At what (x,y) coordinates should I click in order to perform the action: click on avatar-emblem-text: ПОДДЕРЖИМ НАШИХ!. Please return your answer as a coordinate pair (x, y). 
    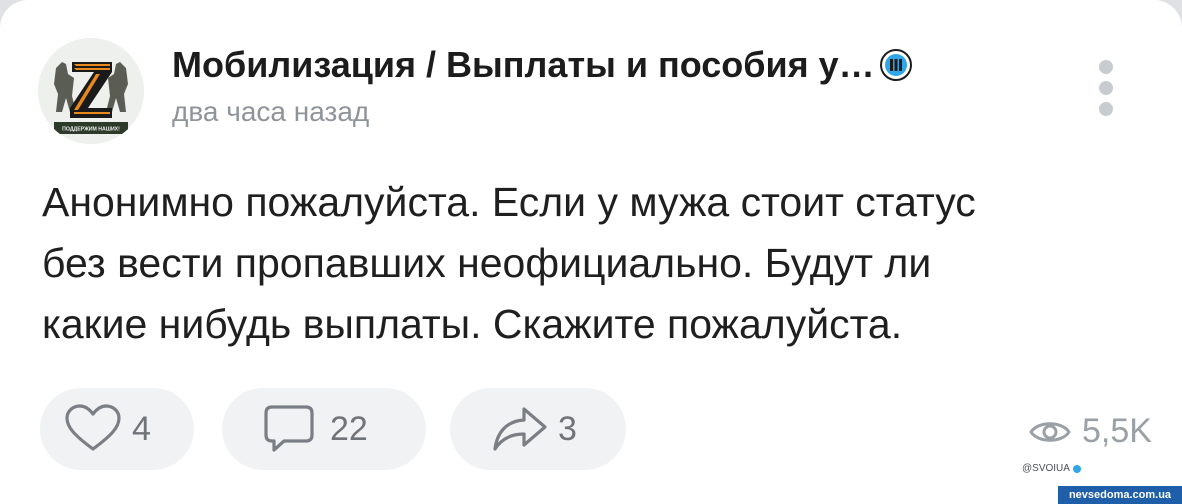
    Looking at the image, I should click on (91, 130).